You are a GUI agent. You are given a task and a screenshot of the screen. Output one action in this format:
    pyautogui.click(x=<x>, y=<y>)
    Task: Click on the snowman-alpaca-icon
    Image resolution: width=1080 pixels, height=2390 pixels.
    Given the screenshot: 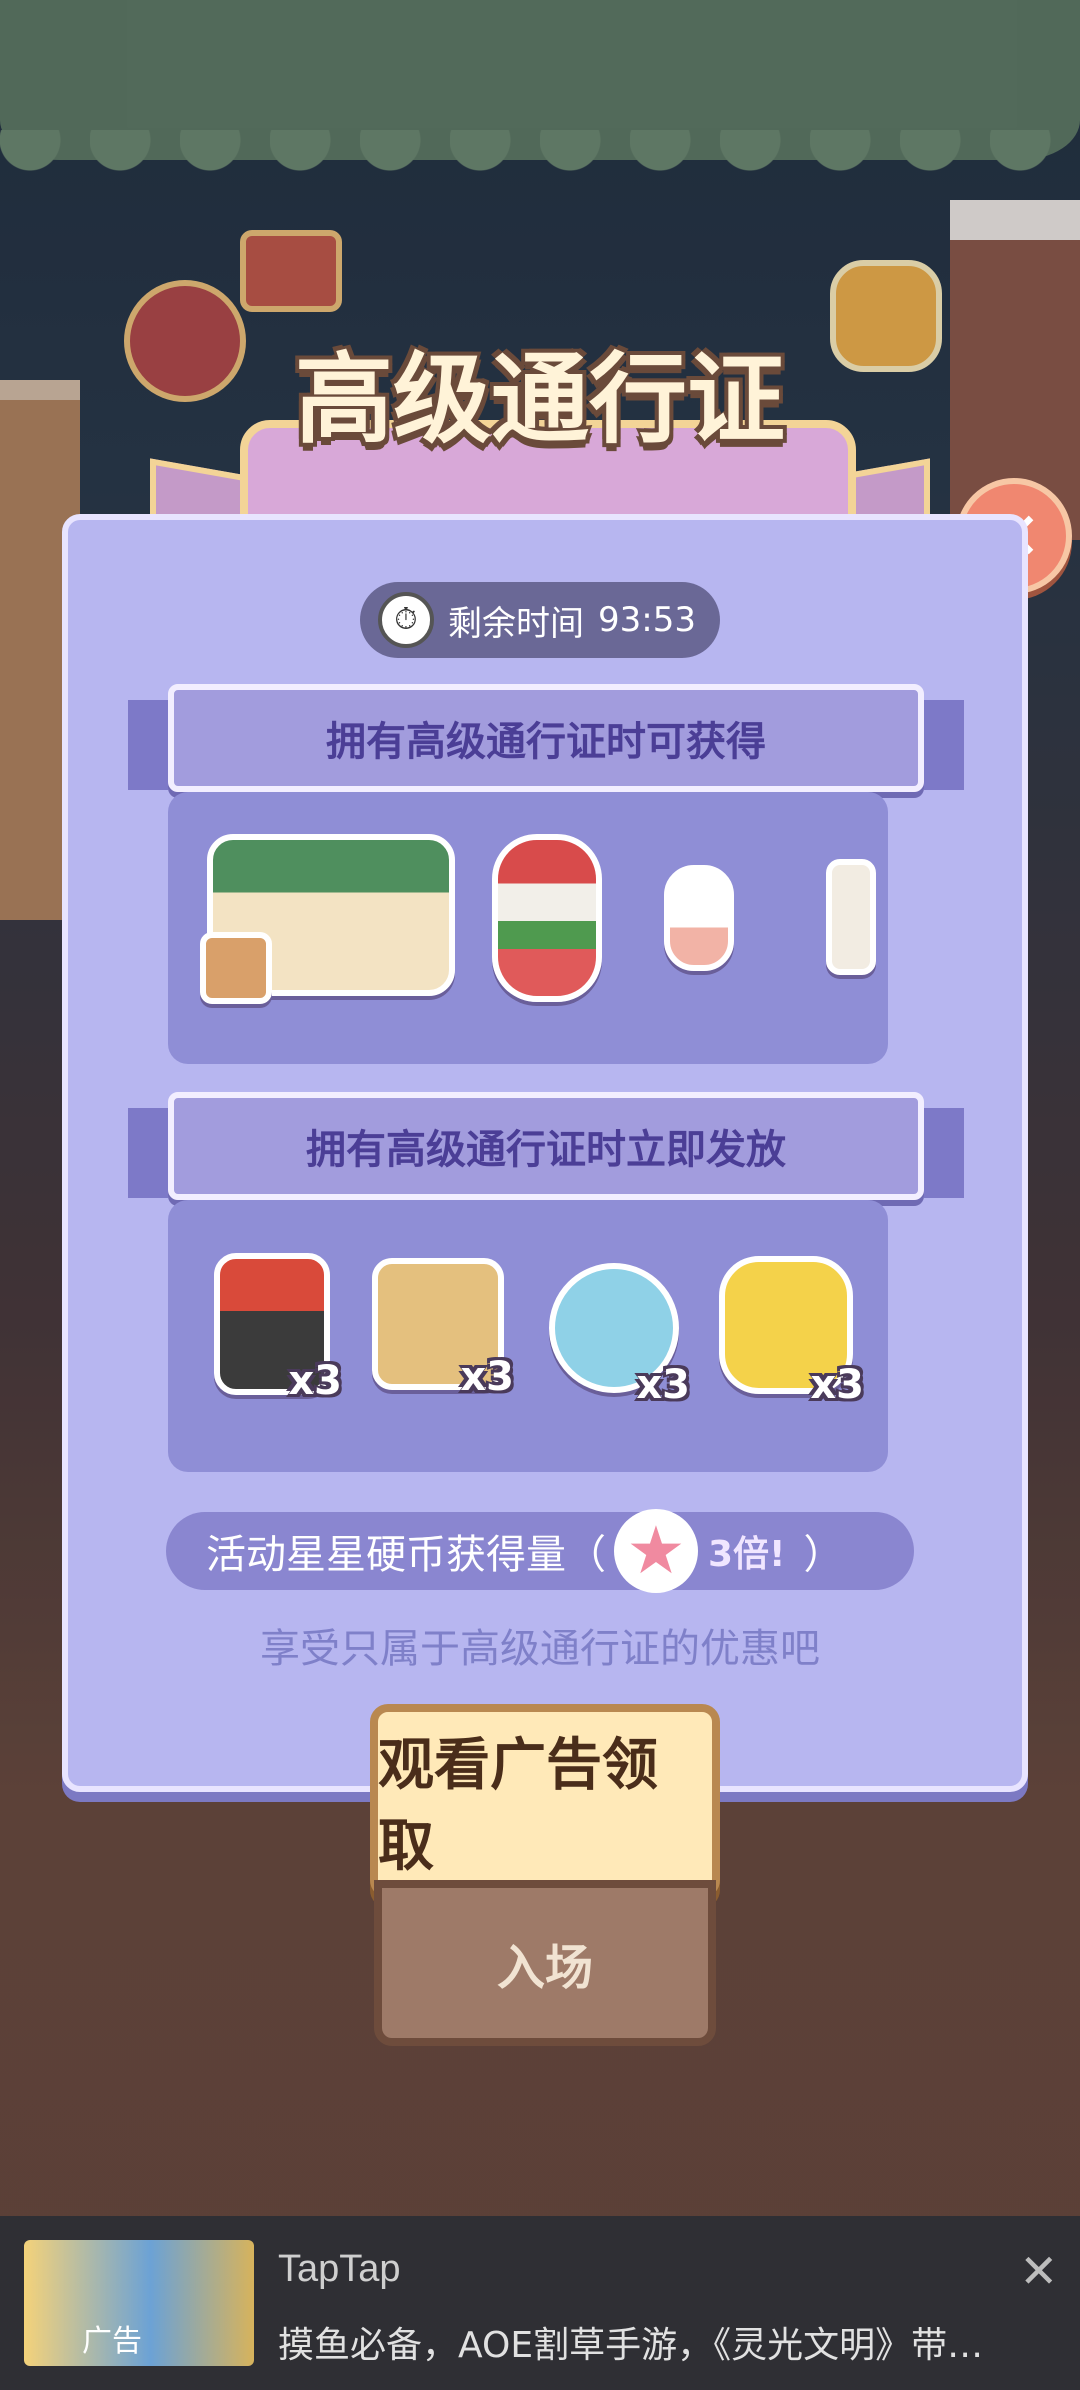 What is the action you would take?
    pyautogui.click(x=699, y=918)
    